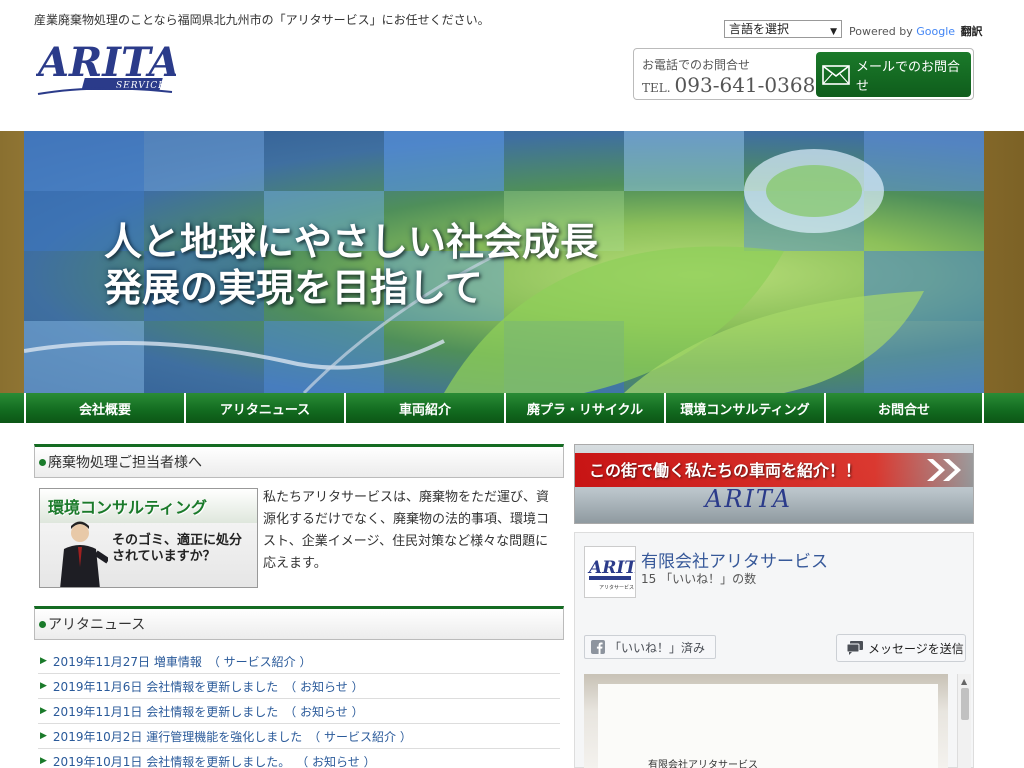  What do you see at coordinates (264, 408) in the screenshot?
I see `nav-news: アリタニュース` at bounding box center [264, 408].